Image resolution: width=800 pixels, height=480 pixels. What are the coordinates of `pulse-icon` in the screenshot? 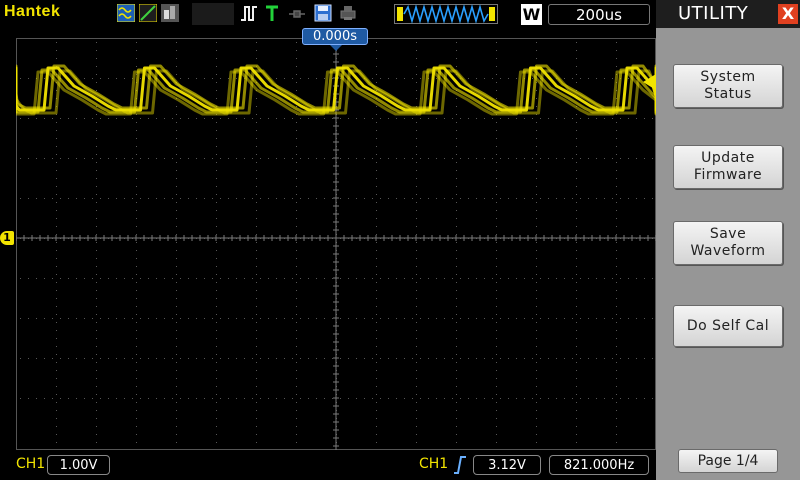 It's located at (249, 13).